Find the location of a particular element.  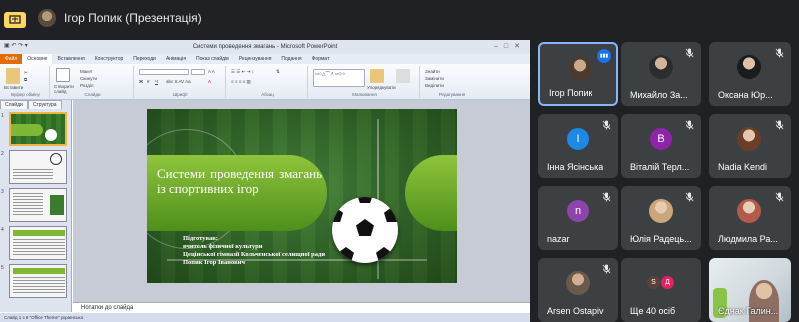

participant-tile: n nazar is located at coordinates (578, 218).